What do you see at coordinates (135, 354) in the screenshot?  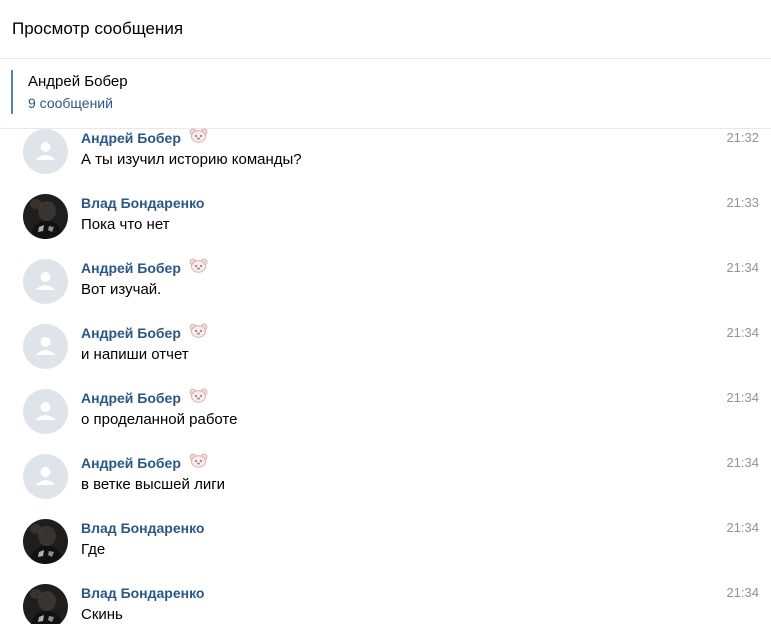 I see `message-text: и напиши отчет` at bounding box center [135, 354].